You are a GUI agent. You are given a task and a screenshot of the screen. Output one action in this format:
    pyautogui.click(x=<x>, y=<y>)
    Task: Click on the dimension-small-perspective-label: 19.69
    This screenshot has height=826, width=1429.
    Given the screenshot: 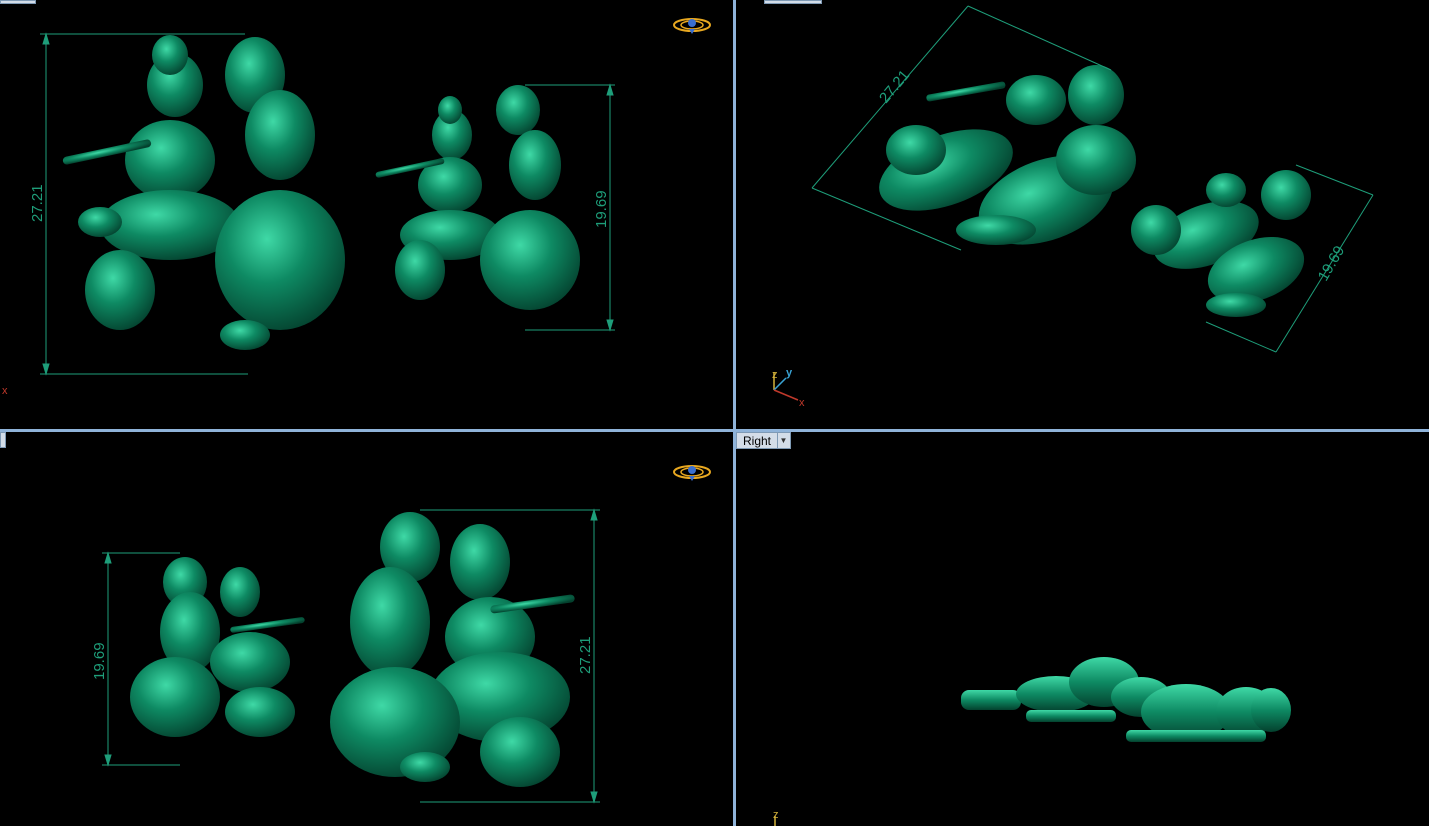 What is the action you would take?
    pyautogui.click(x=1331, y=263)
    